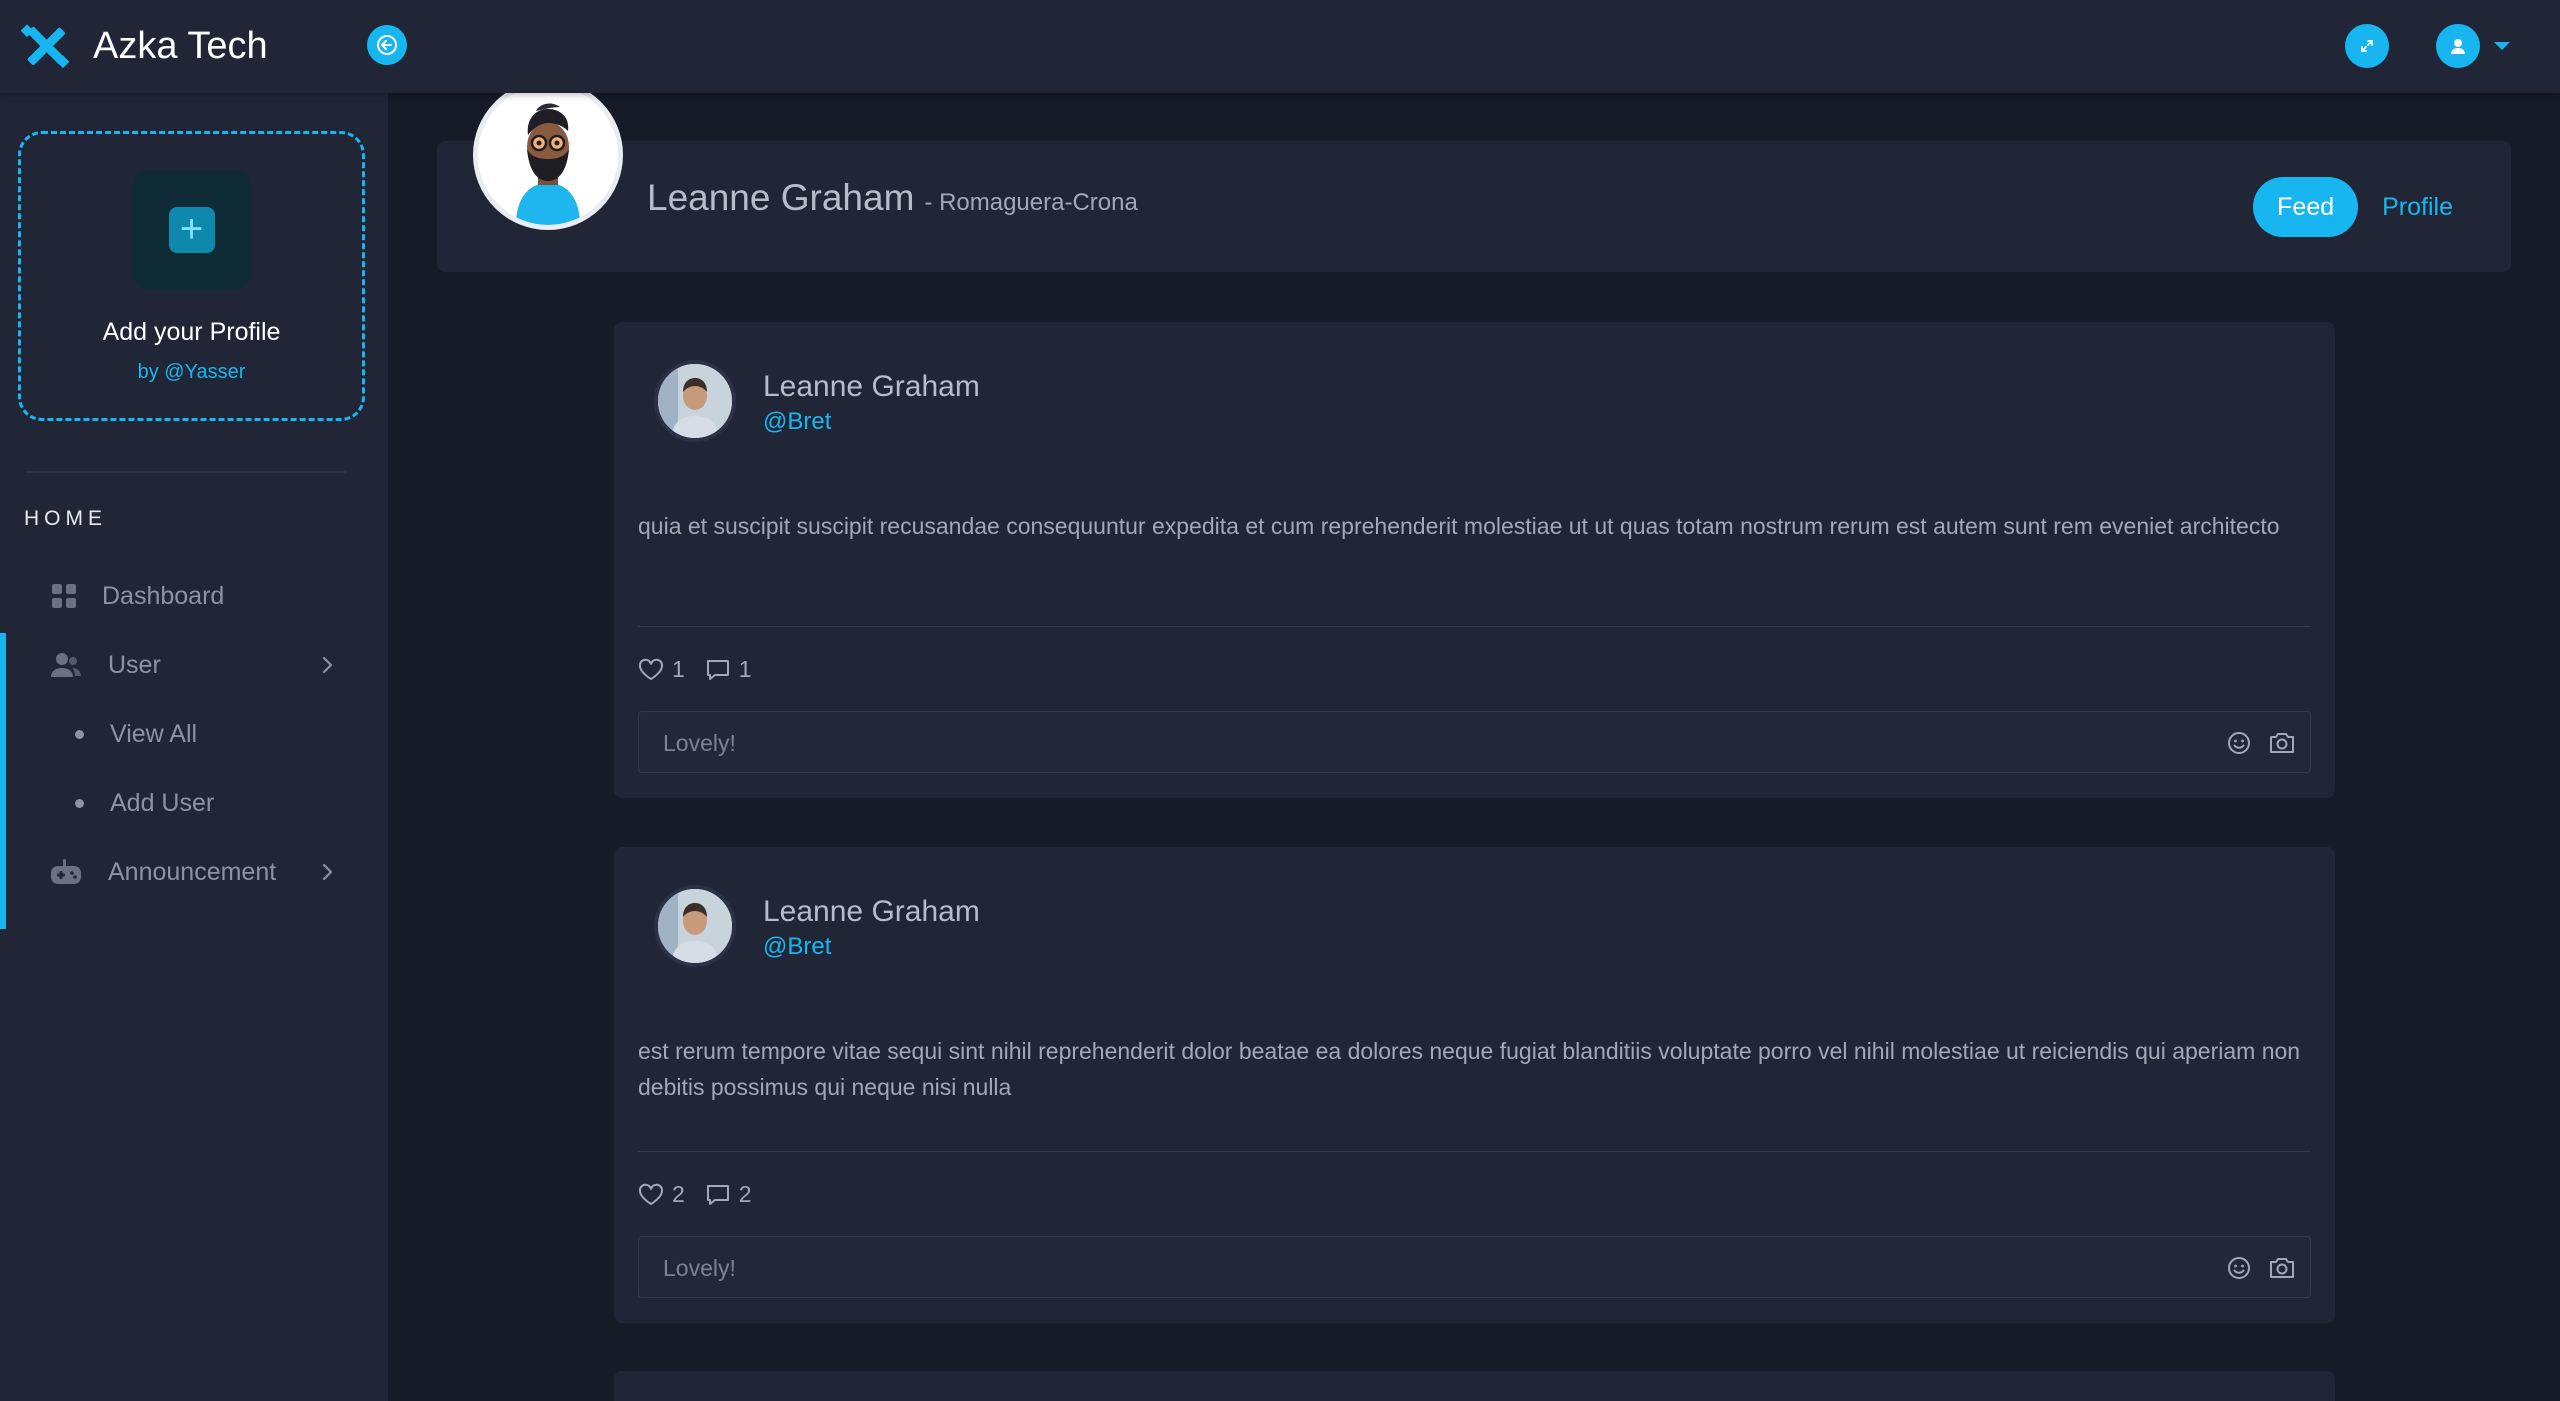 The width and height of the screenshot is (2560, 1401). Describe the element at coordinates (64, 596) in the screenshot. I see `grid-icon` at that location.